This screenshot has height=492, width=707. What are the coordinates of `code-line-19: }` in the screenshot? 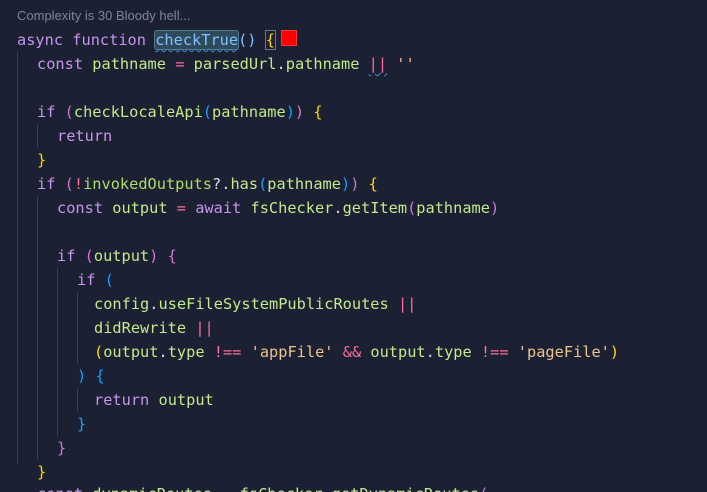 It's located at (41, 472).